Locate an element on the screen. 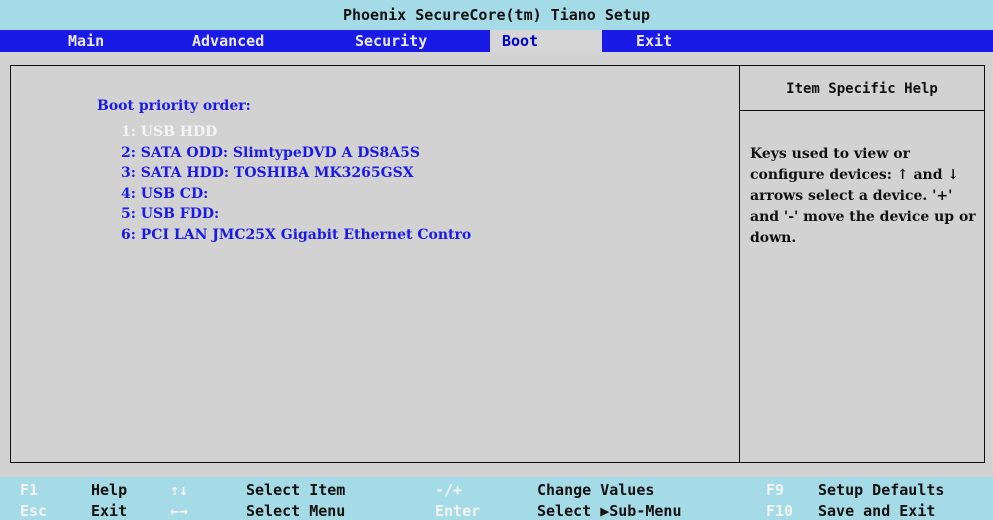  menu-bar: Main Advanced Security Boot Exit is located at coordinates (496, 41).